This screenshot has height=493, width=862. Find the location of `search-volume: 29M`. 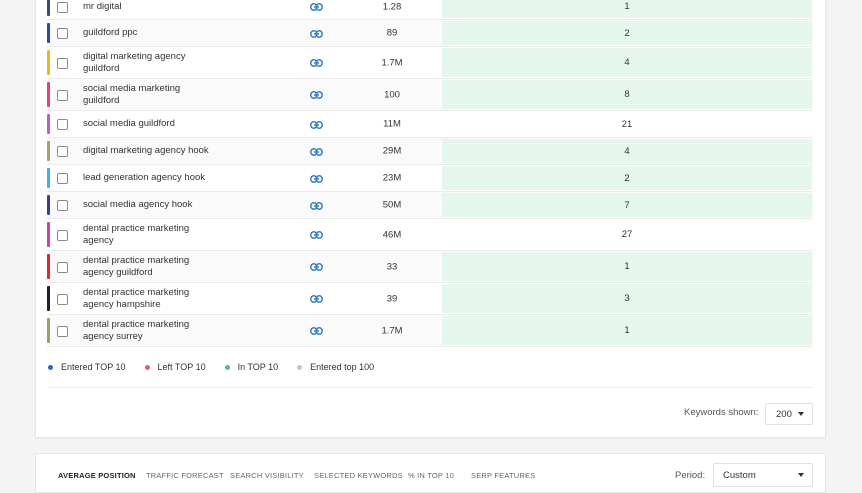

search-volume: 29M is located at coordinates (392, 151).